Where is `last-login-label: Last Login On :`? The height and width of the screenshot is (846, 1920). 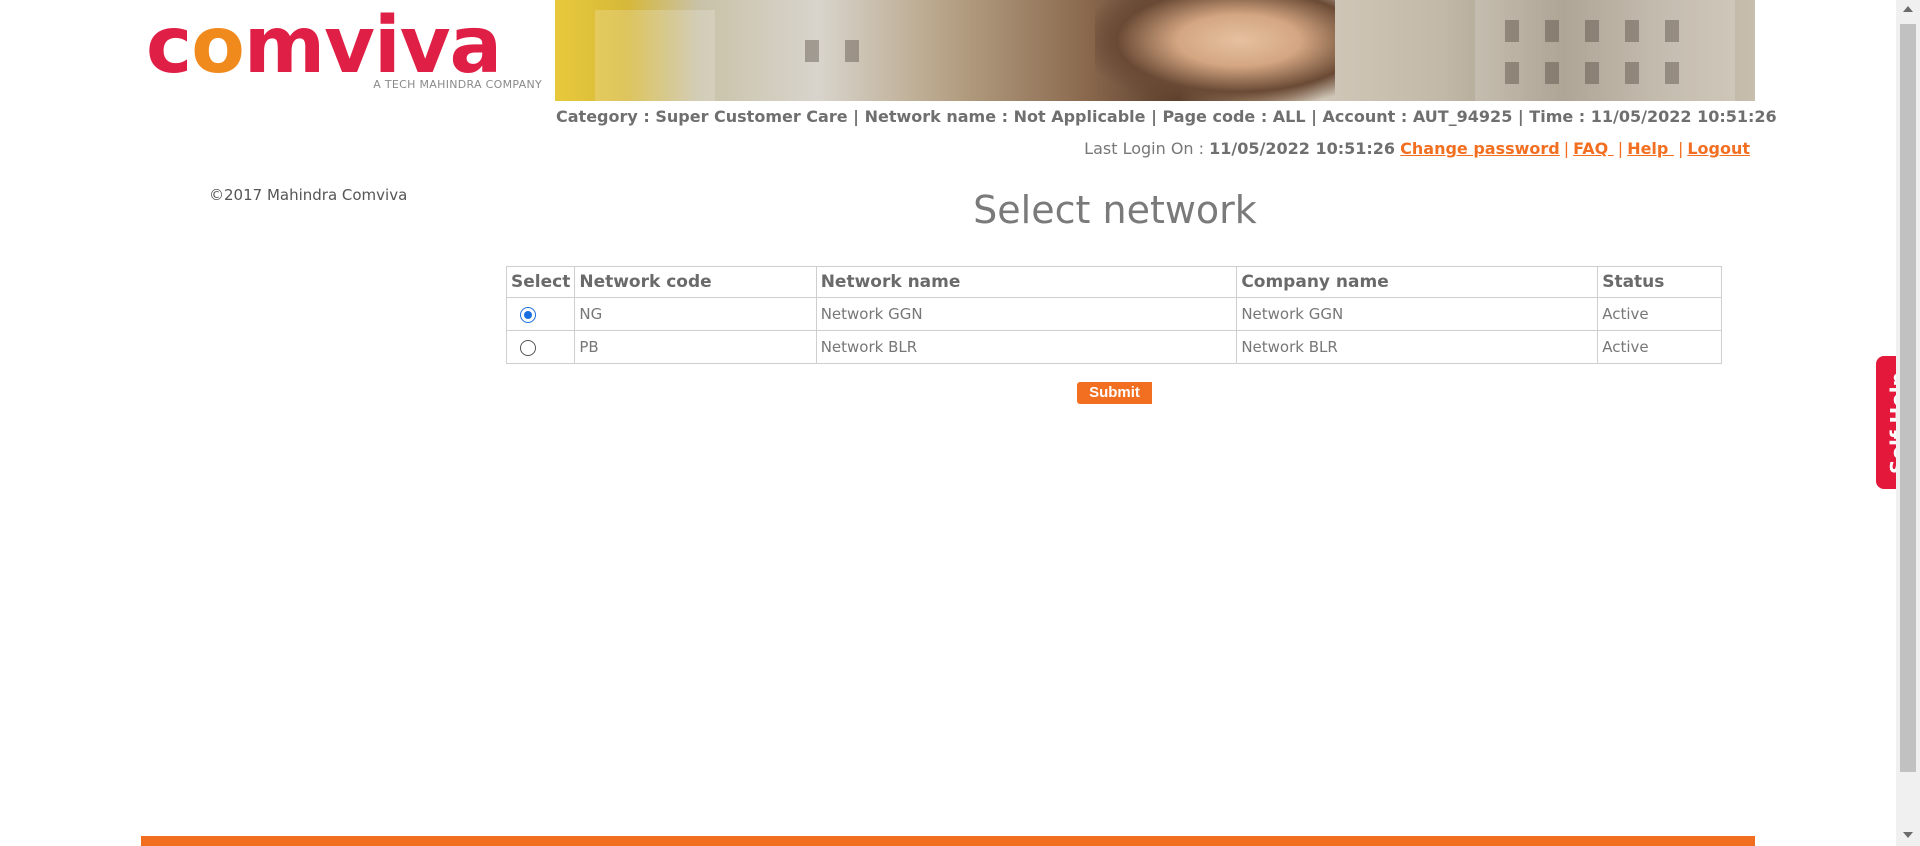 last-login-label: Last Login On : is located at coordinates (1147, 148).